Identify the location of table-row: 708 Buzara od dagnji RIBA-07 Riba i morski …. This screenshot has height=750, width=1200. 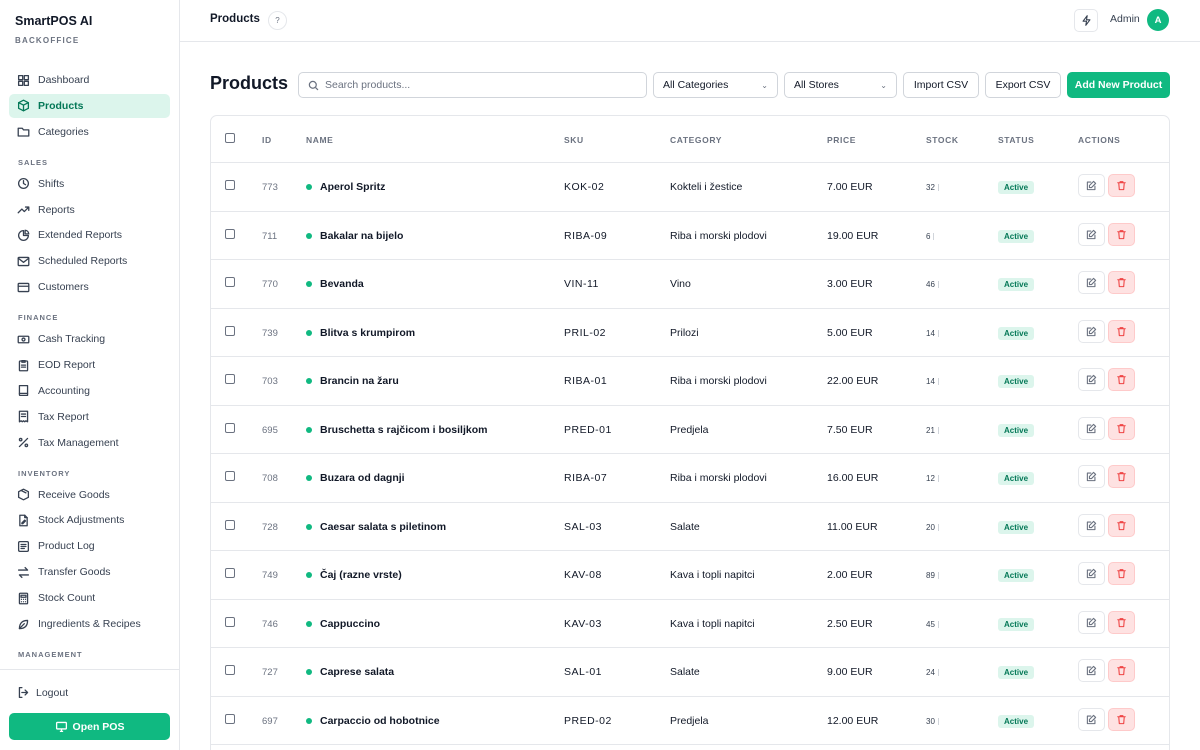
(690, 478).